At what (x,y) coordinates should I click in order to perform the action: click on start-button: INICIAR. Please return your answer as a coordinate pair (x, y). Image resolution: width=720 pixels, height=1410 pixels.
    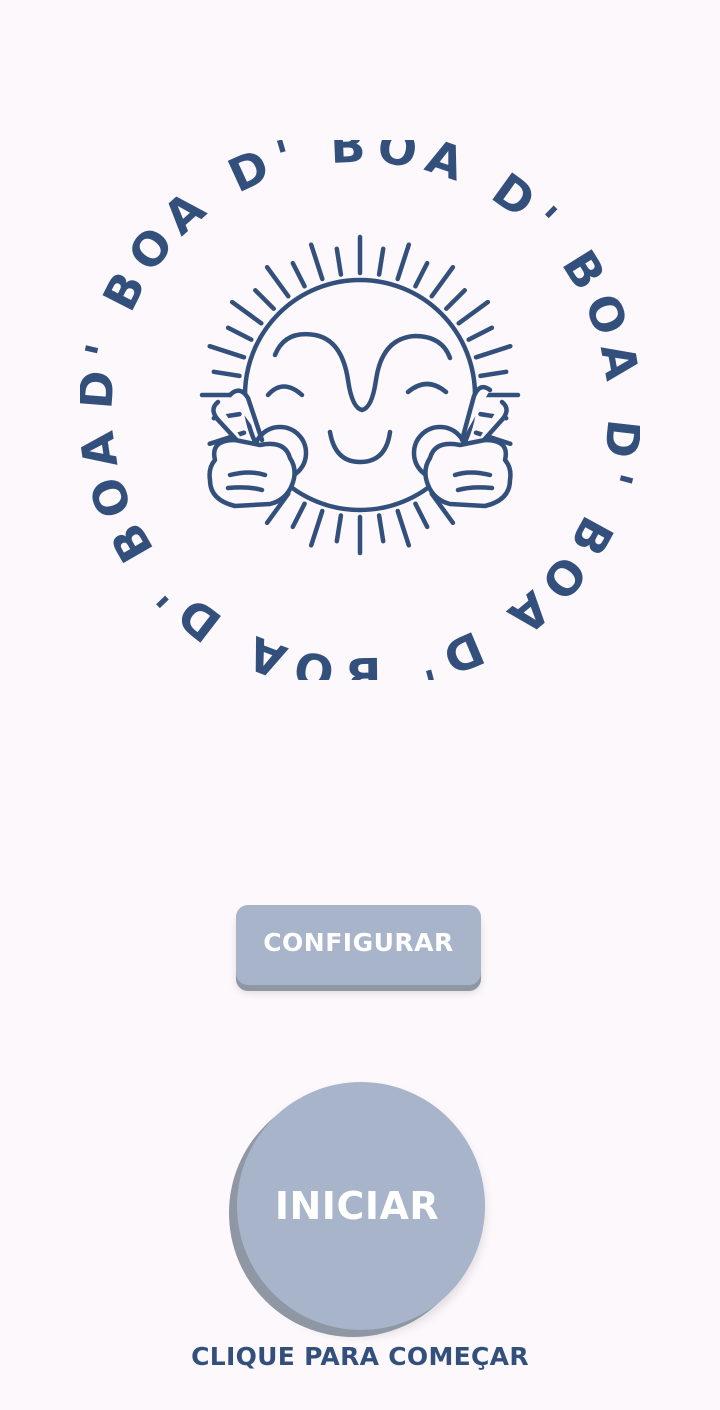
    Looking at the image, I should click on (361, 1206).